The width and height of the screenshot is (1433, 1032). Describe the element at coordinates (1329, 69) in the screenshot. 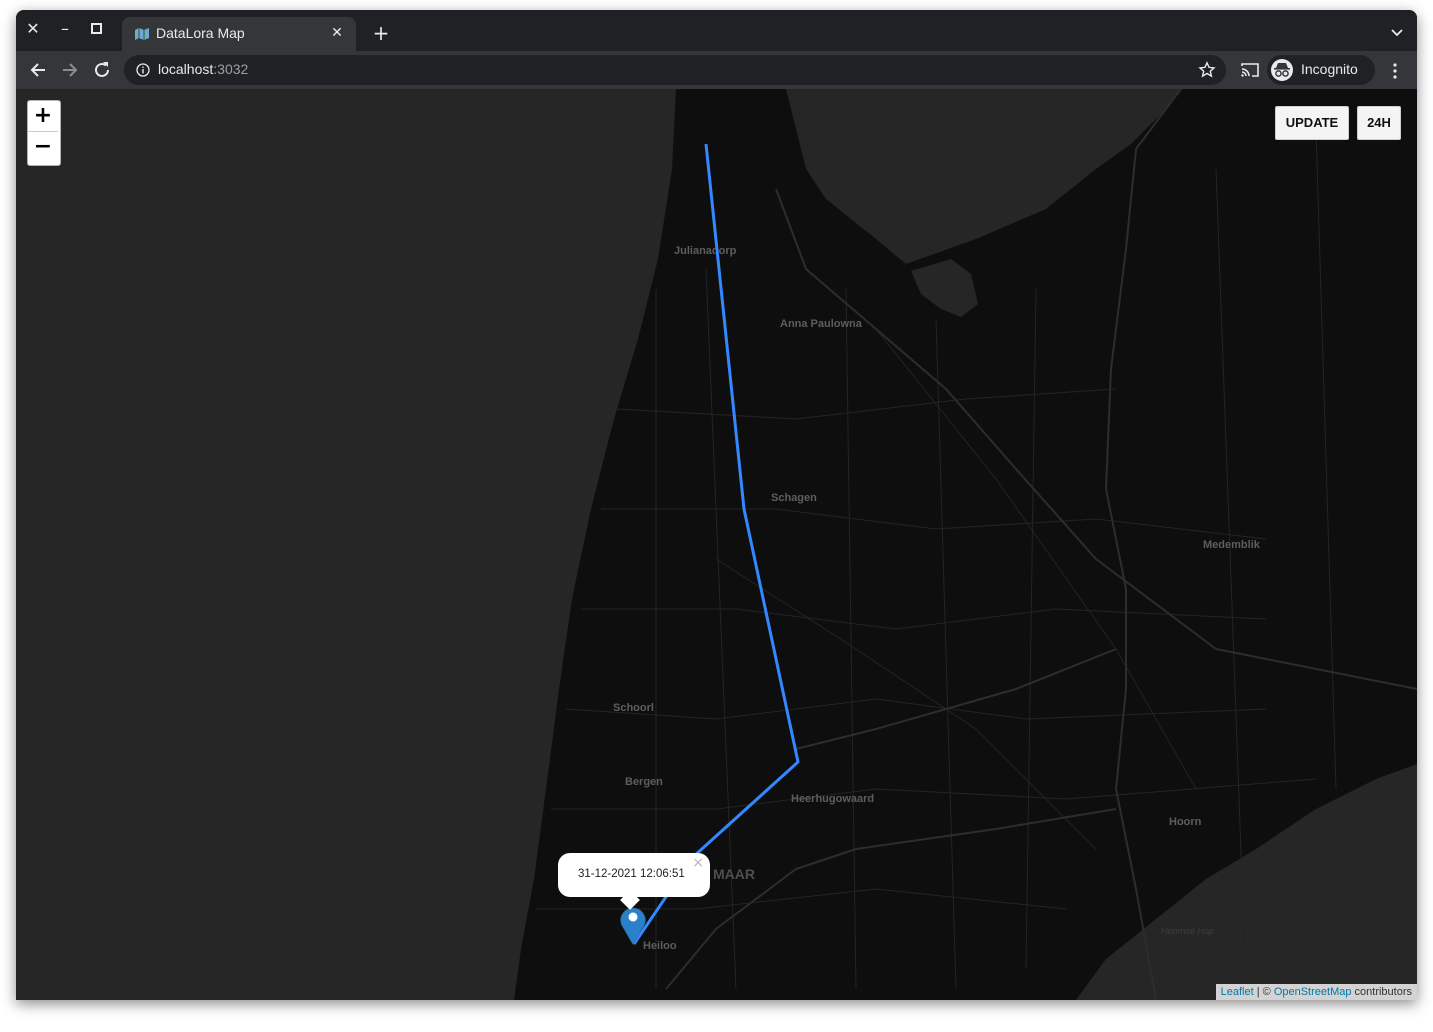

I see `incognito-label: Incognito` at that location.